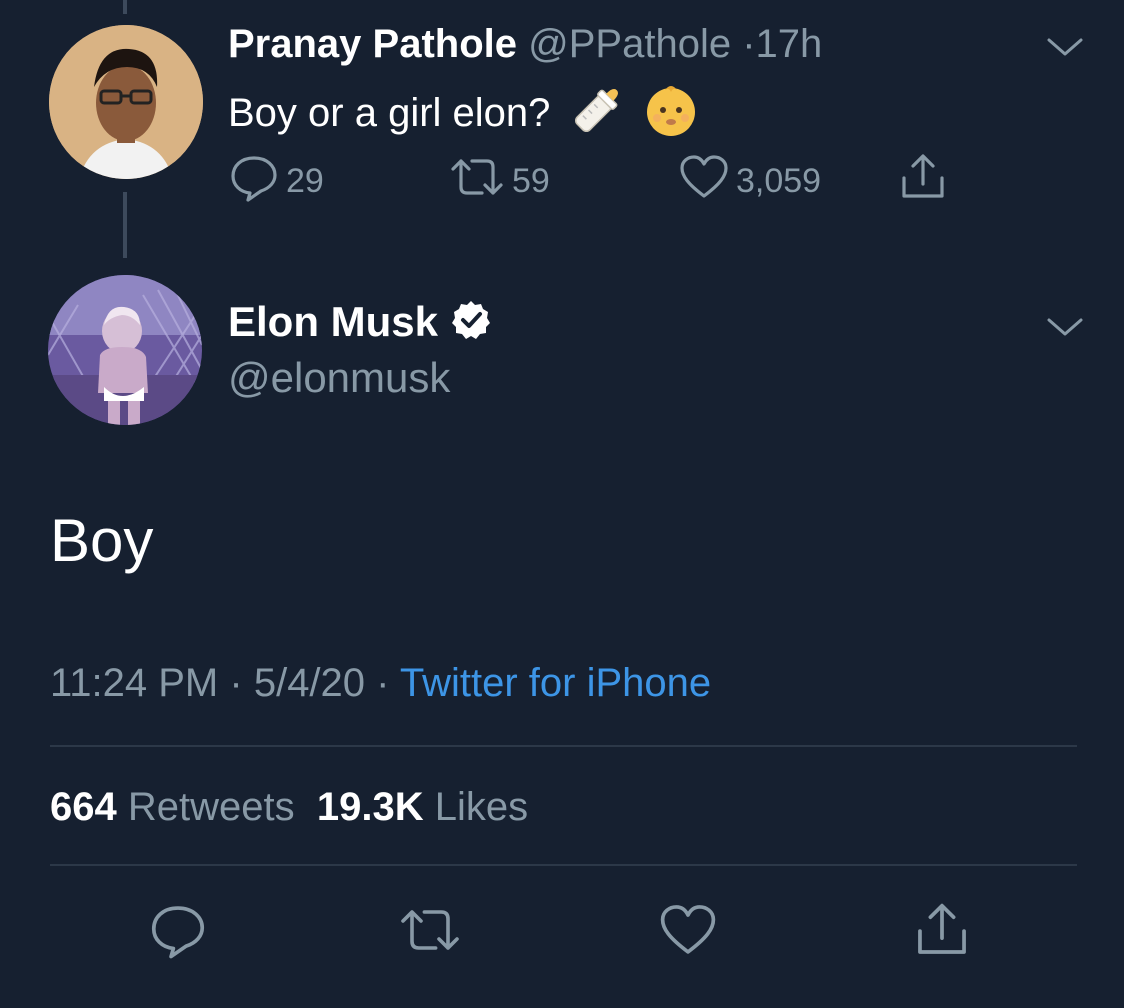 The image size is (1124, 1008). What do you see at coordinates (471, 322) in the screenshot?
I see `verified-badge-icon` at bounding box center [471, 322].